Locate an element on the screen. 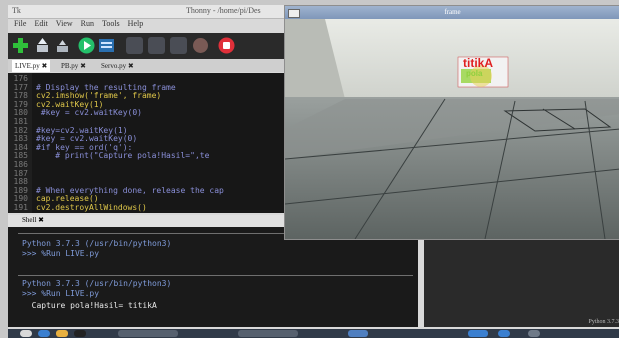 This screenshot has height=338, width=619. open-icon is located at coordinates (42, 45).